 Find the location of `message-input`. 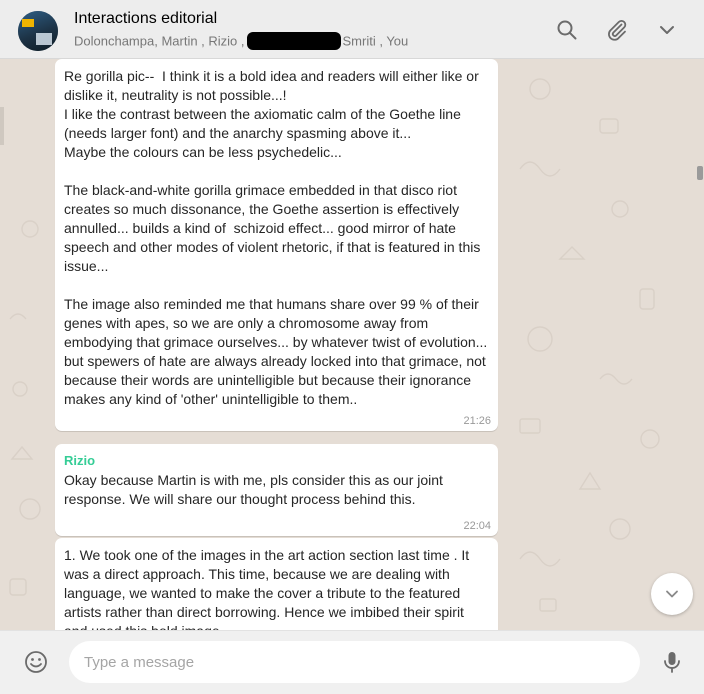

message-input is located at coordinates (354, 662).